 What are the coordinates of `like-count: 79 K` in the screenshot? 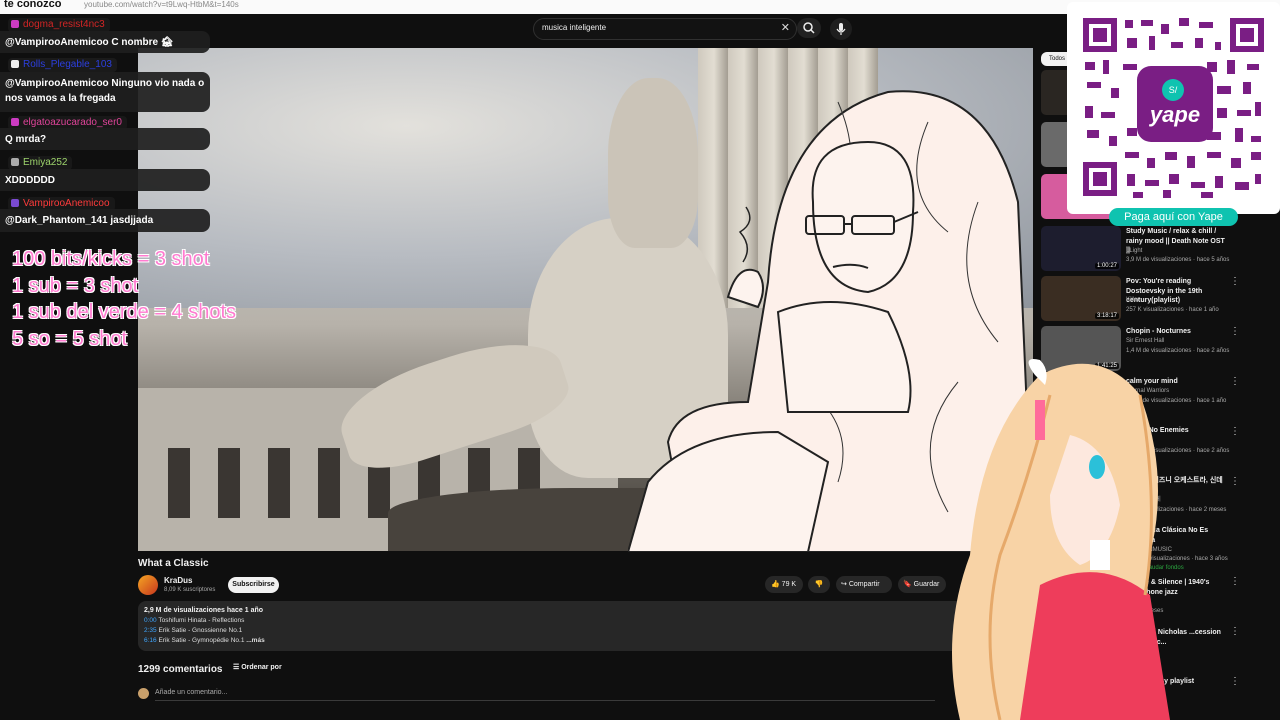 It's located at (789, 584).